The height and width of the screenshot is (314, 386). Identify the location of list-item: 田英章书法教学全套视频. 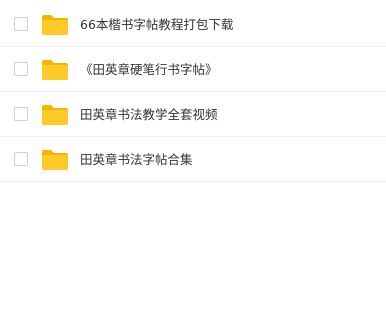
(193, 115).